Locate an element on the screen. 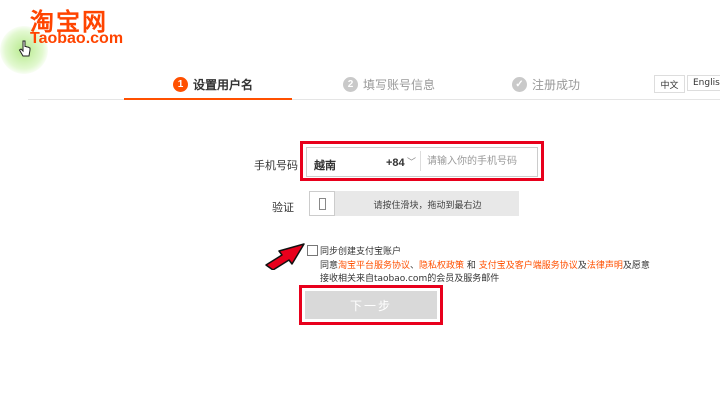 The width and height of the screenshot is (720, 405). agreement-prefix: 同意 is located at coordinates (329, 266).